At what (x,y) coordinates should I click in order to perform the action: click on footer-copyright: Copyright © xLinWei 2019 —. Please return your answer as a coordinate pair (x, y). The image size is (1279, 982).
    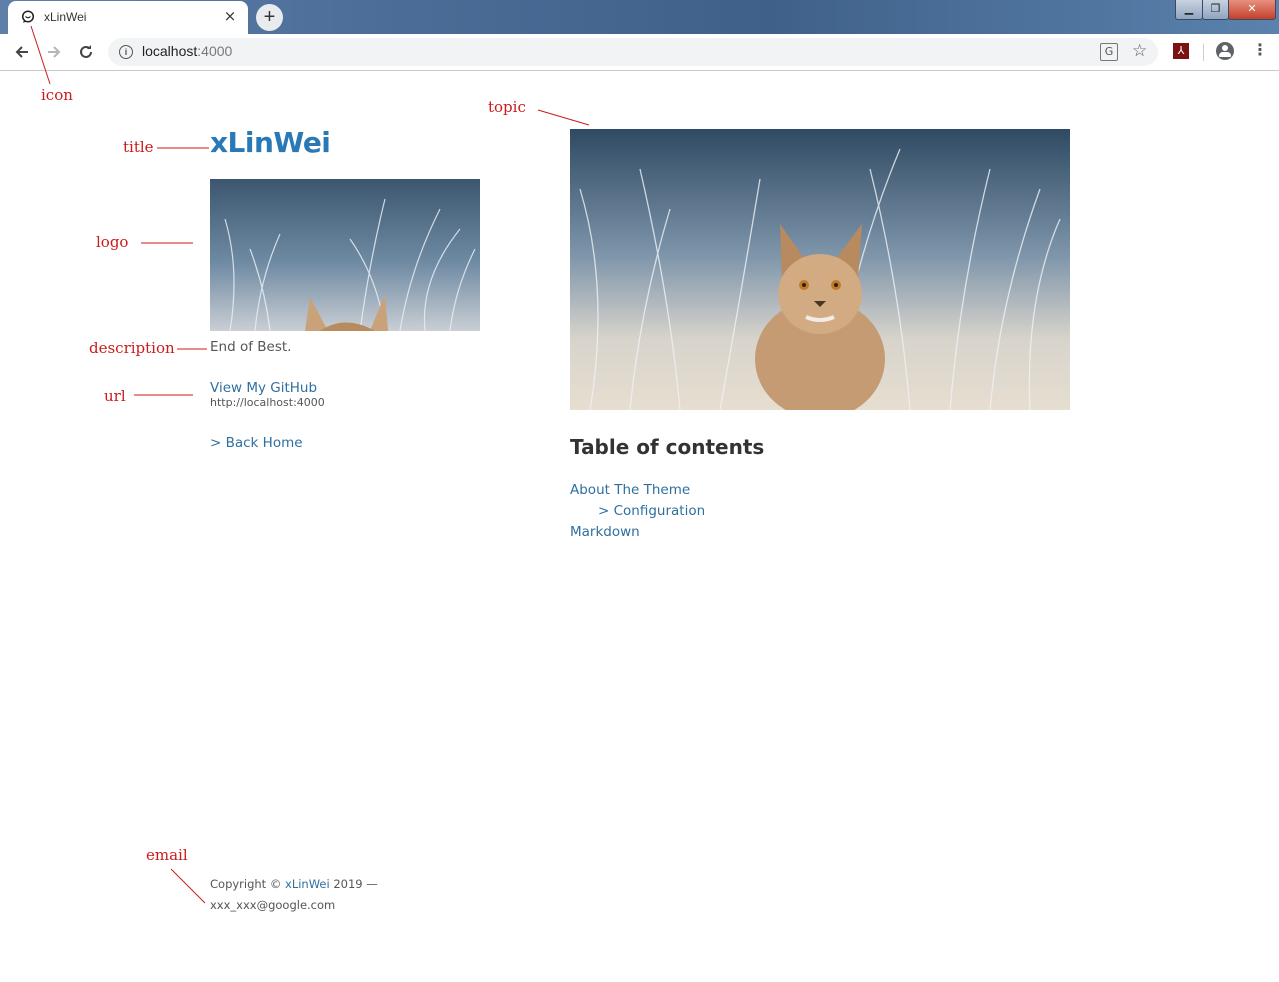
    Looking at the image, I should click on (294, 884).